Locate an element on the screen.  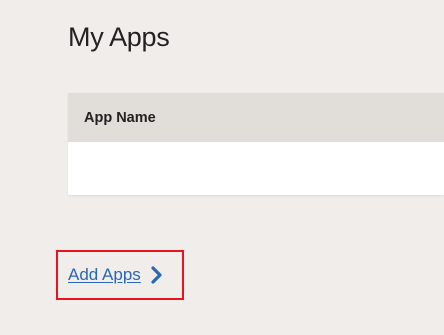
chevron-right-icon is located at coordinates (157, 275).